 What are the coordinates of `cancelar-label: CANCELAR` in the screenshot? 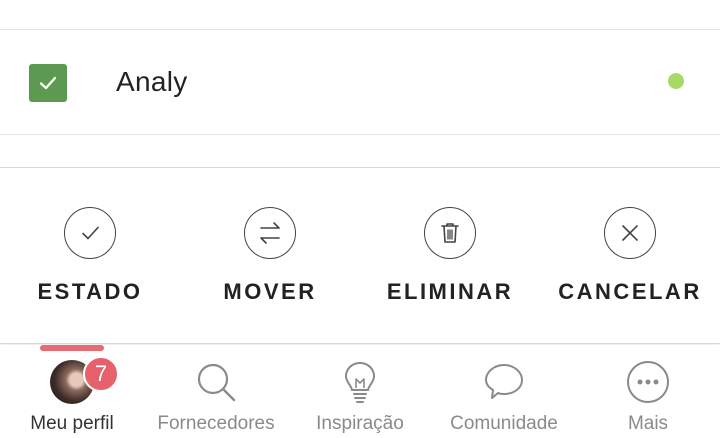 It's located at (630, 291).